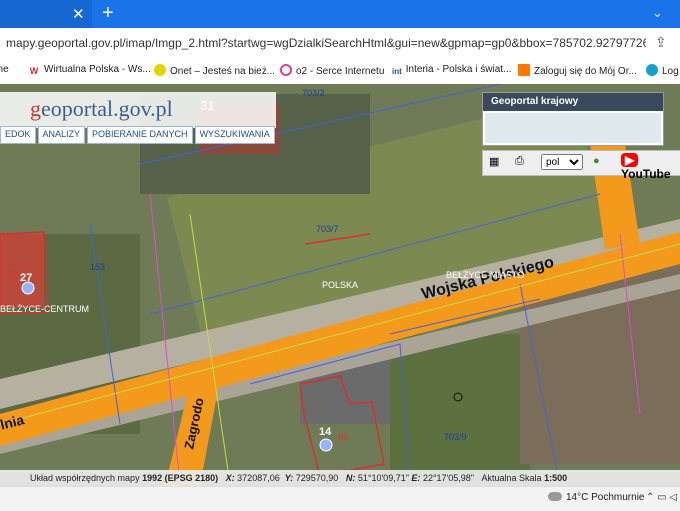  I want to click on chevron-down-icon: ⌄, so click(657, 13).